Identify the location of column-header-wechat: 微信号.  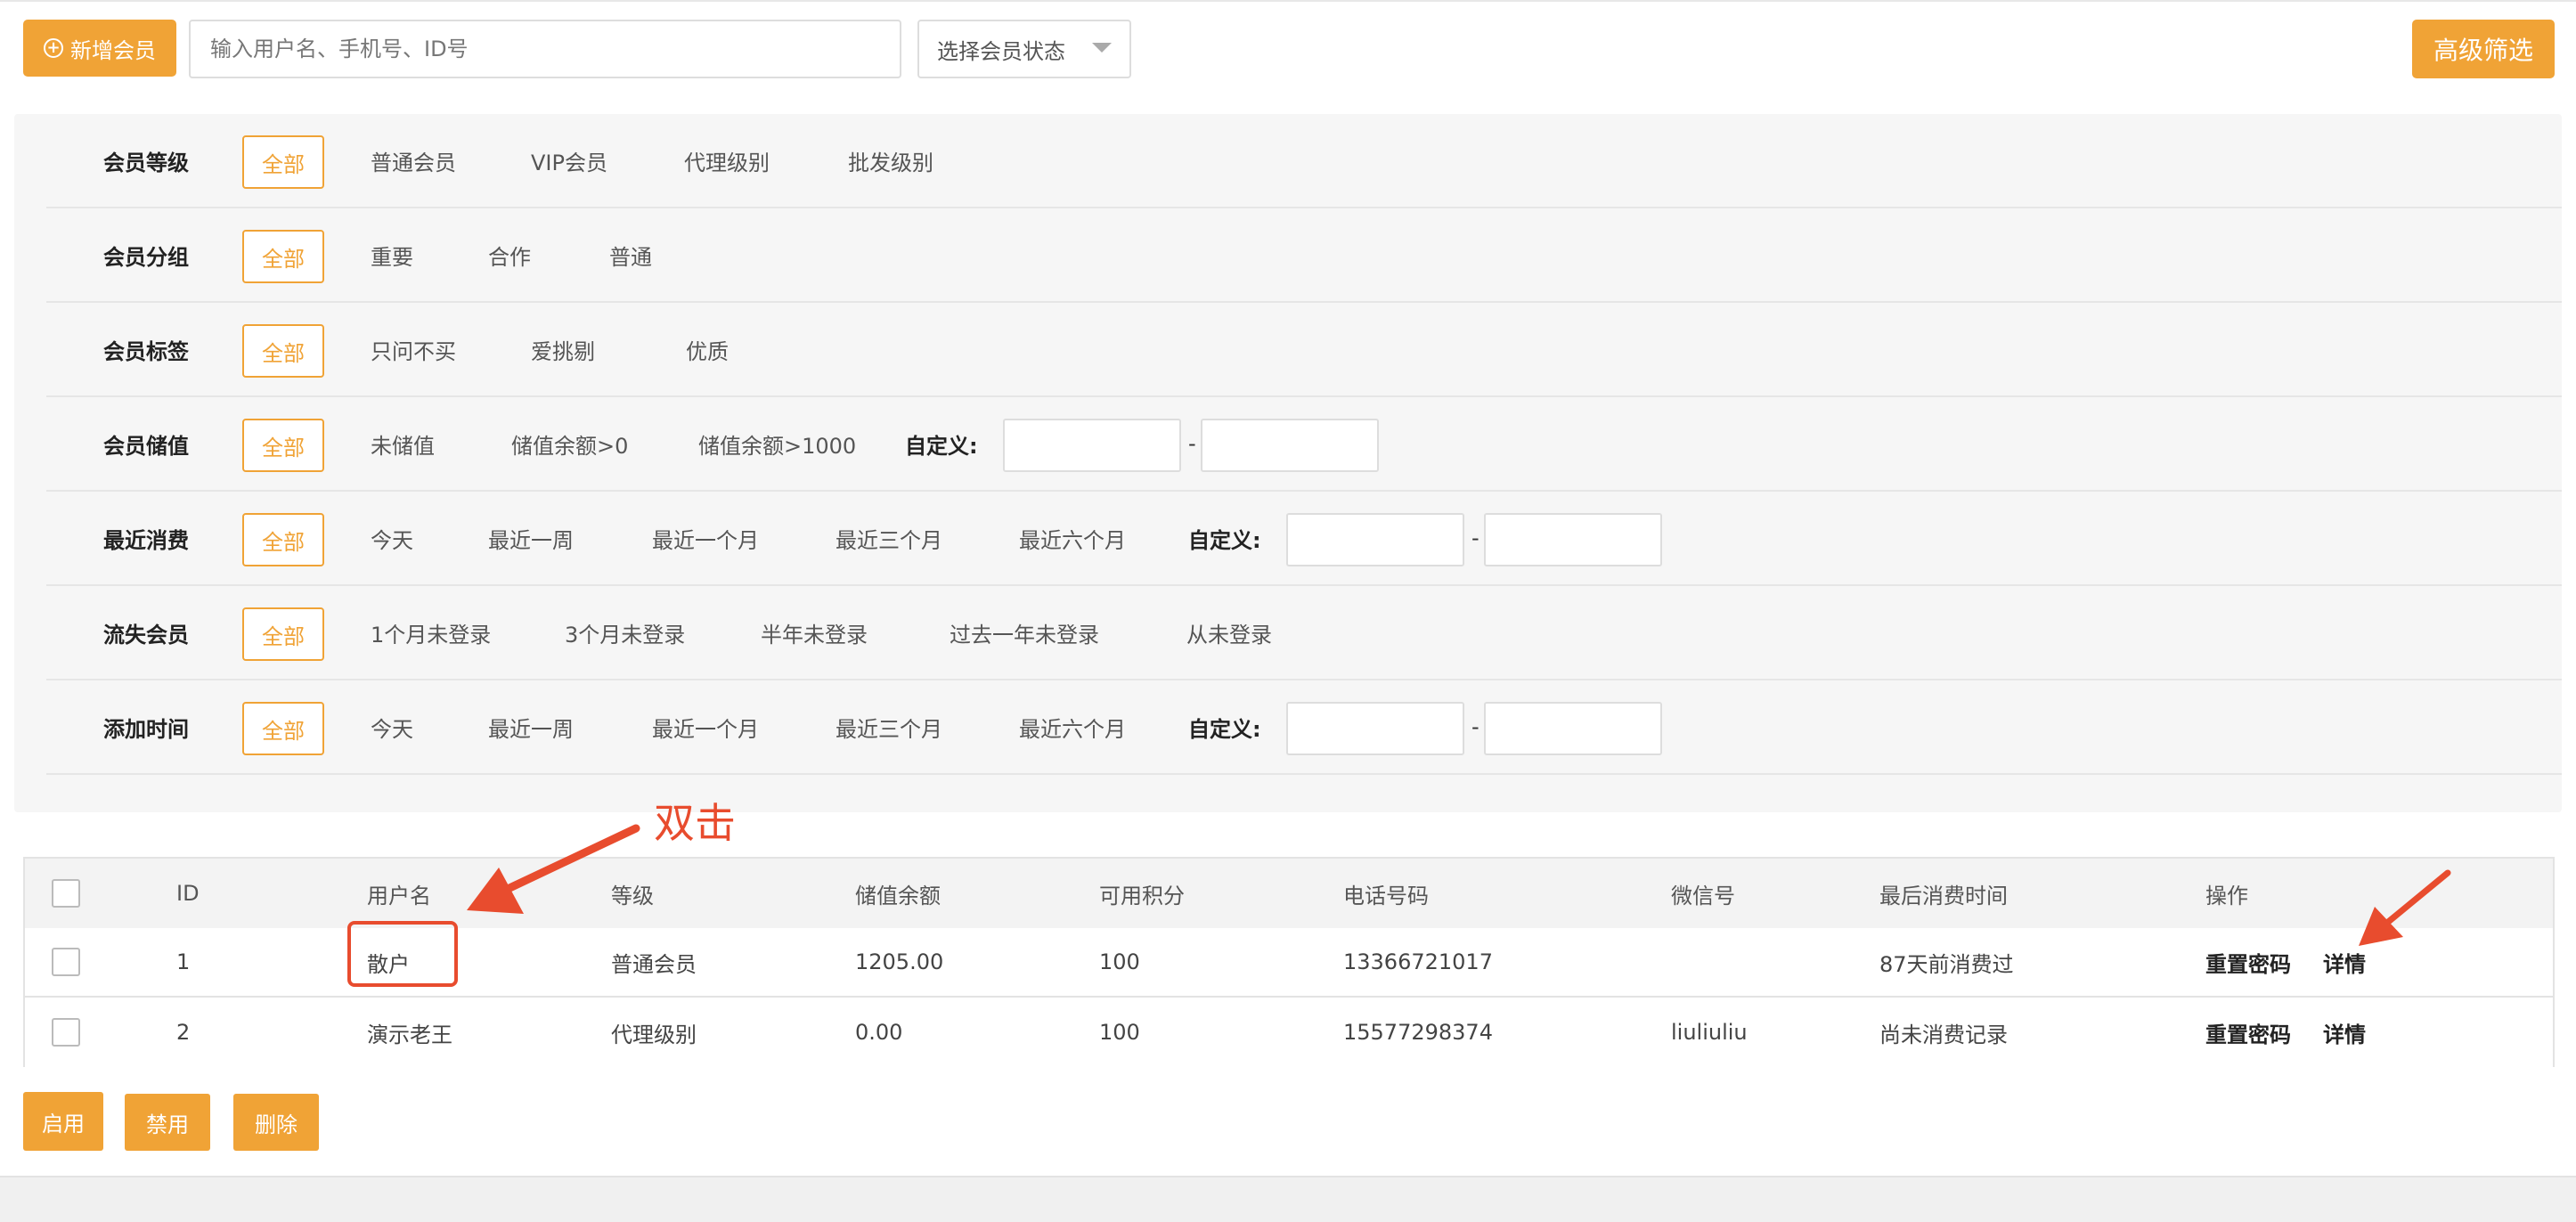
(1749, 893).